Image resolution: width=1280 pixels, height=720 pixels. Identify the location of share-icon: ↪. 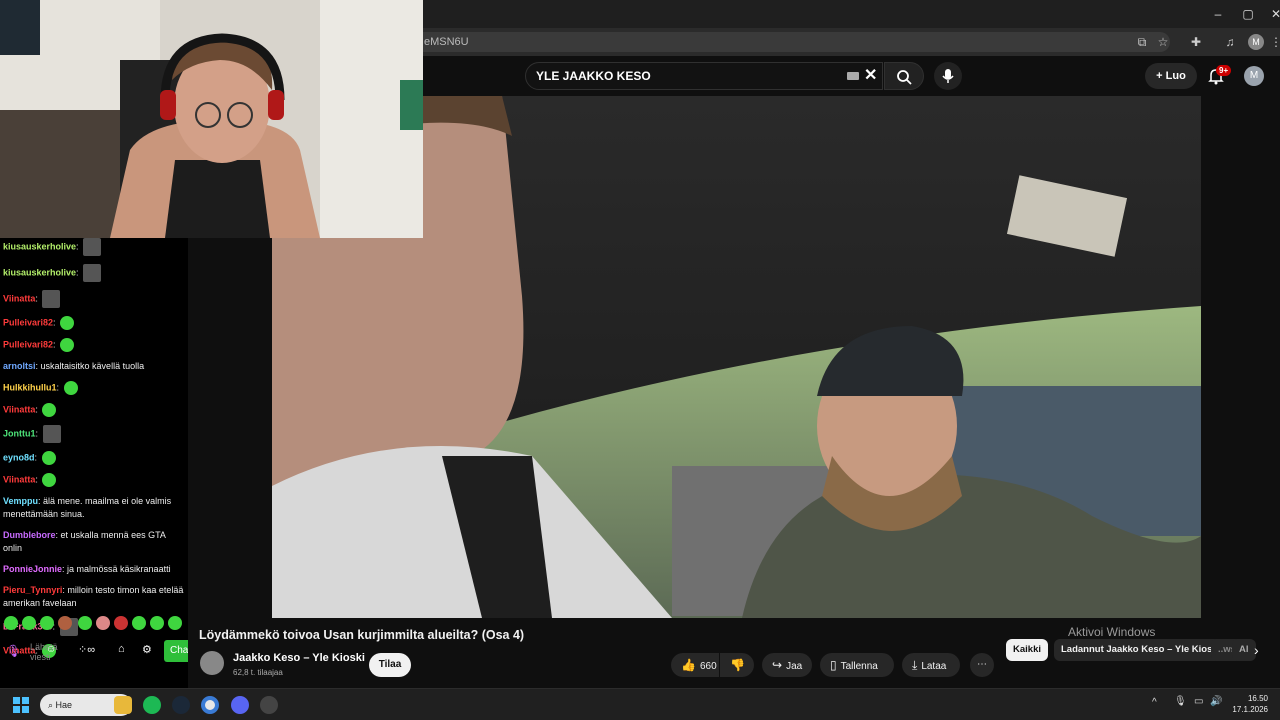
(777, 665).